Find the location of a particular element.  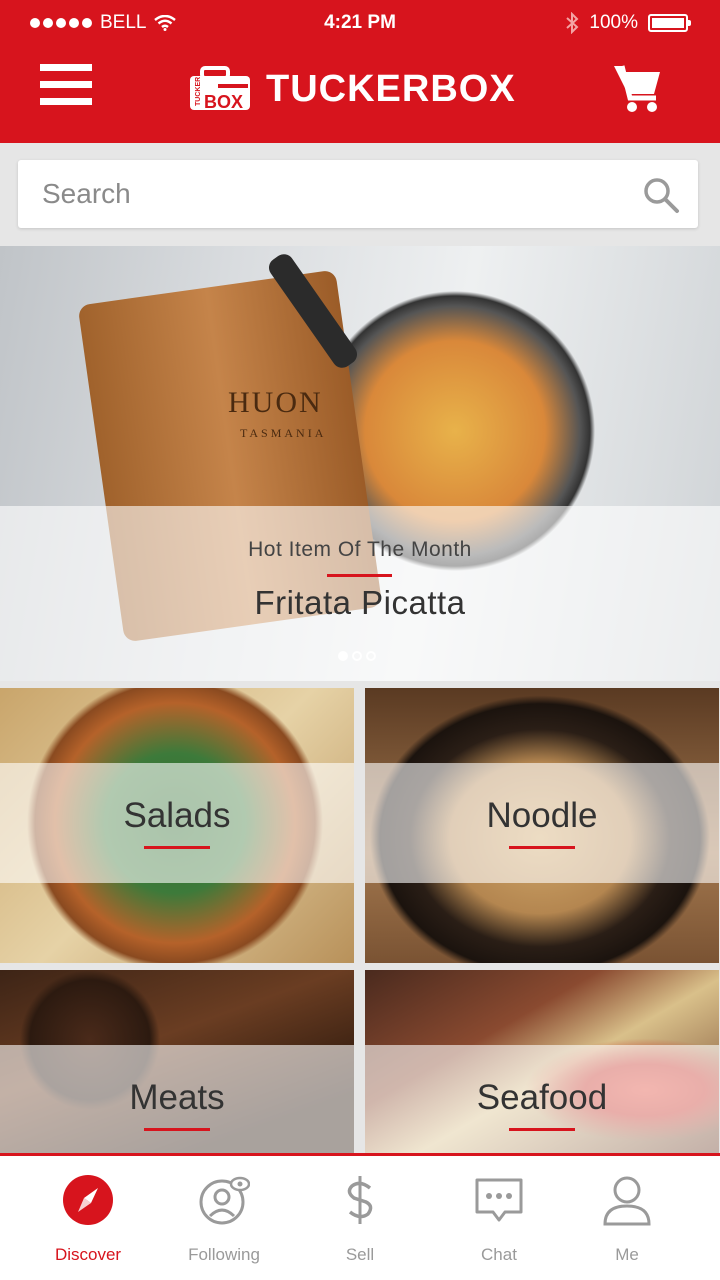

dollar-icon is located at coordinates (360, 1200).